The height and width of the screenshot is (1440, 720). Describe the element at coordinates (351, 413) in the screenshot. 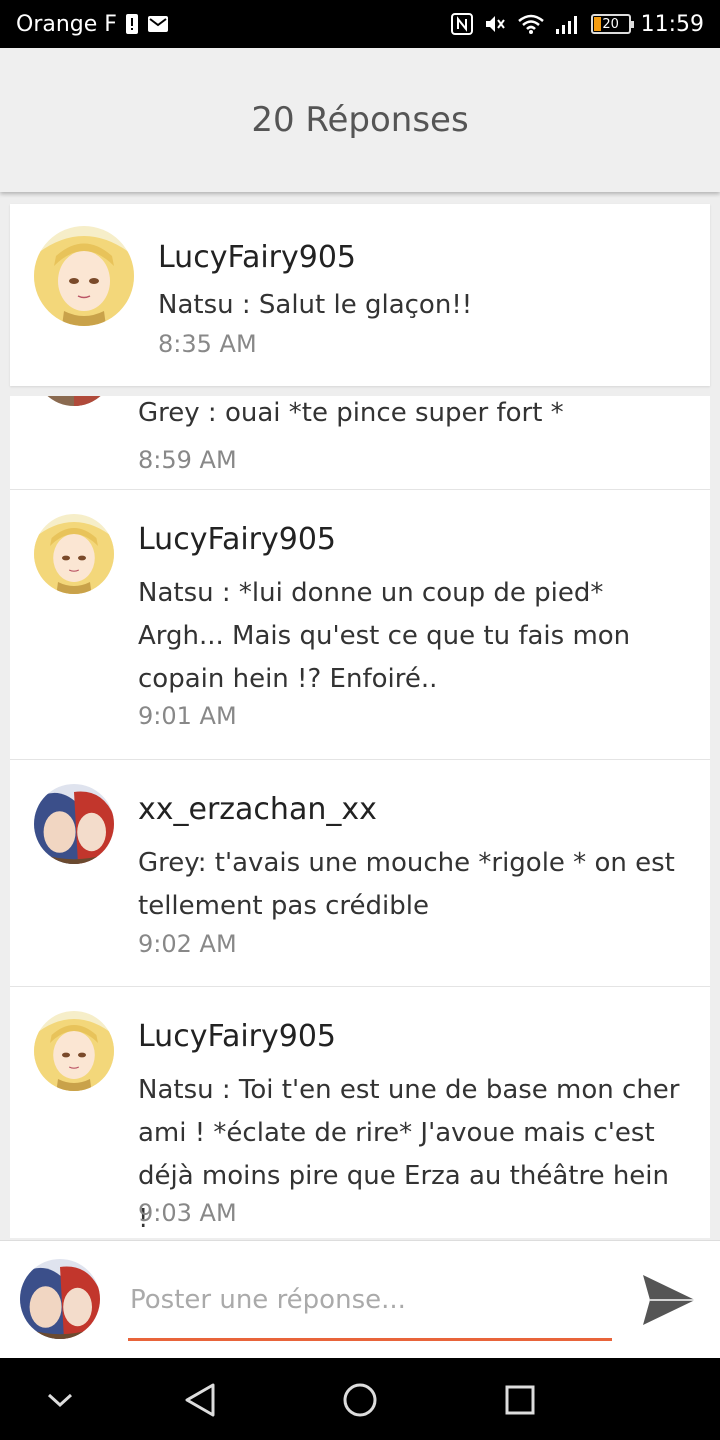

I see `reply-message: Grey : ouai *te pince super fort *` at that location.